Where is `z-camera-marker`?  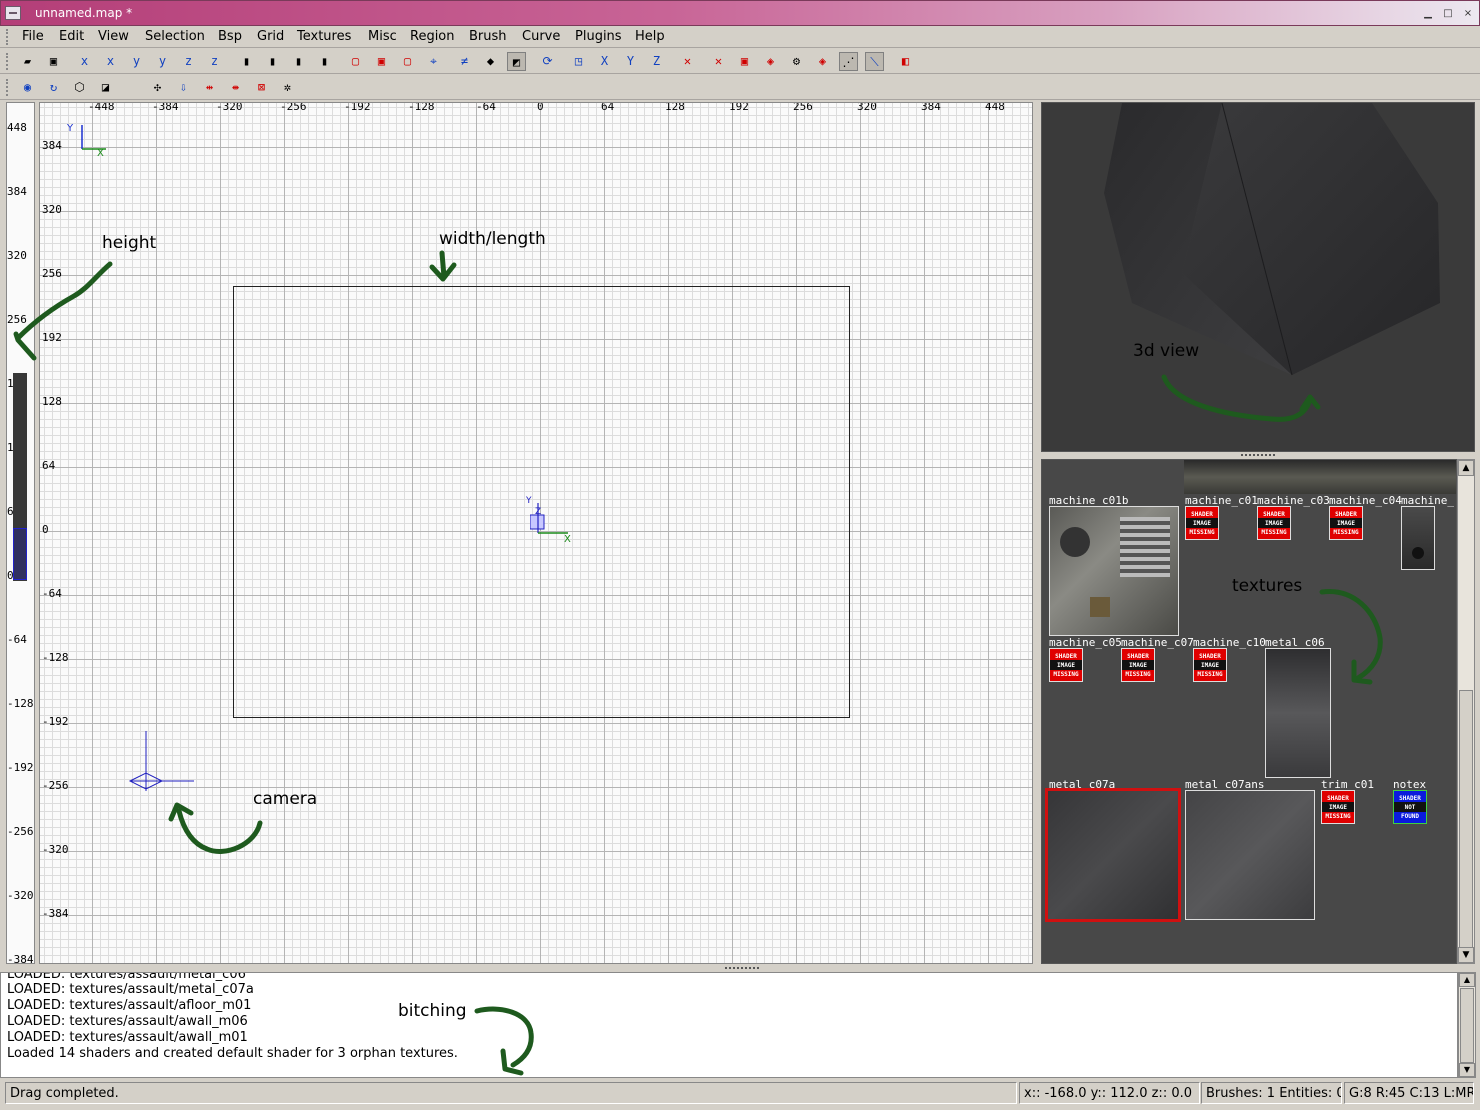 z-camera-marker is located at coordinates (20, 554).